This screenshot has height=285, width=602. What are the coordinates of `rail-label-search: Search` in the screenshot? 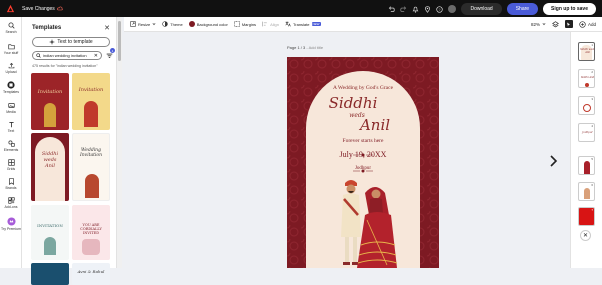 It's located at (11, 32).